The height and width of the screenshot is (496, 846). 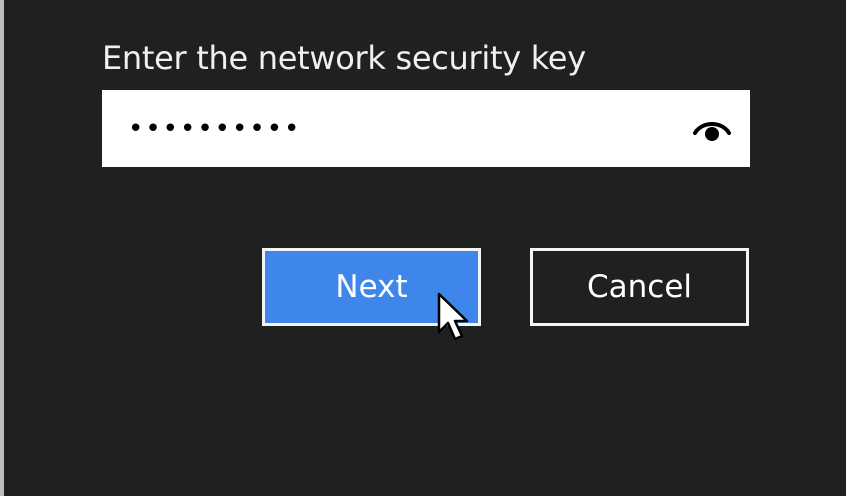 I want to click on eye-icon-graphic, so click(x=712, y=131).